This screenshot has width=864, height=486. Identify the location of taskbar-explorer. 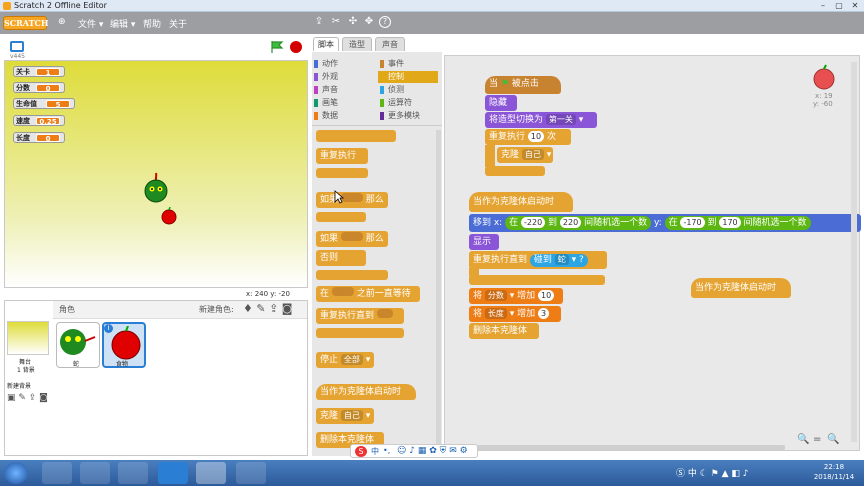
(133, 473).